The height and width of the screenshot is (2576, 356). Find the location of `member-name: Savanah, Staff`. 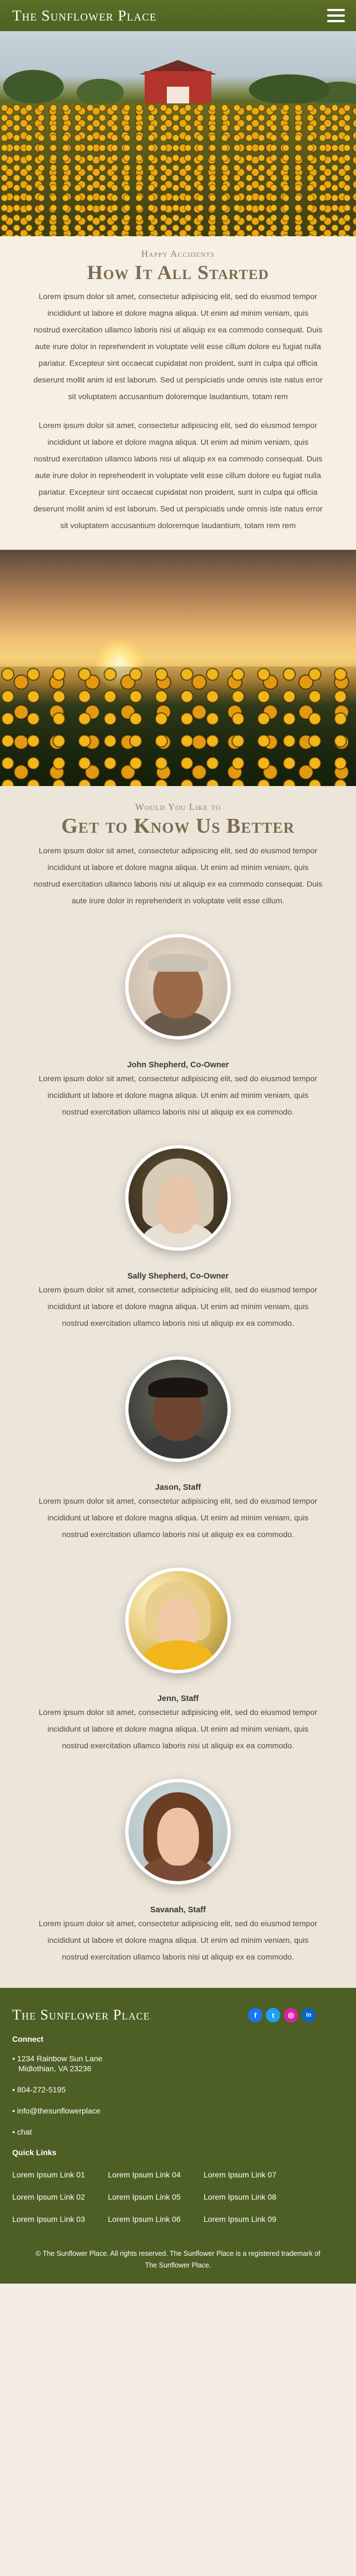

member-name: Savanah, Staff is located at coordinates (178, 1910).